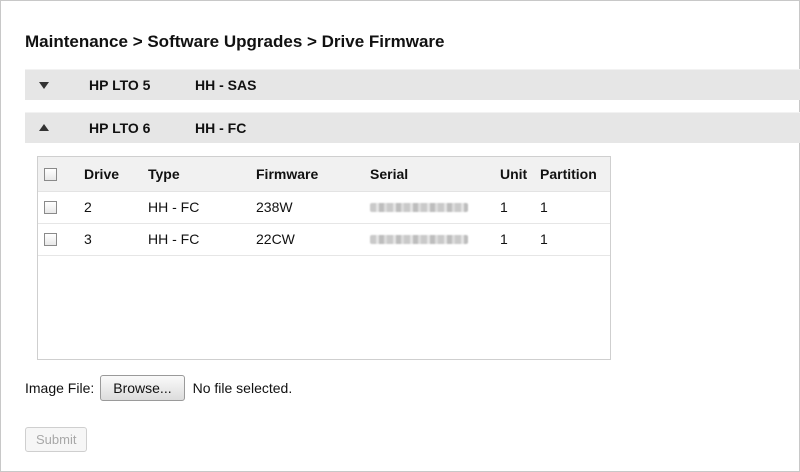 The height and width of the screenshot is (472, 800). Describe the element at coordinates (88, 207) in the screenshot. I see `cell-drive: 2` at that location.